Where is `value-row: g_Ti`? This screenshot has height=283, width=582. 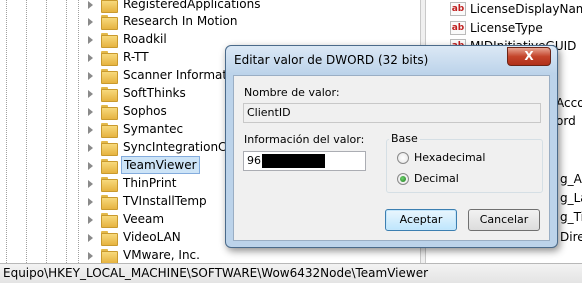 value-row: g_Ti is located at coordinates (571, 217).